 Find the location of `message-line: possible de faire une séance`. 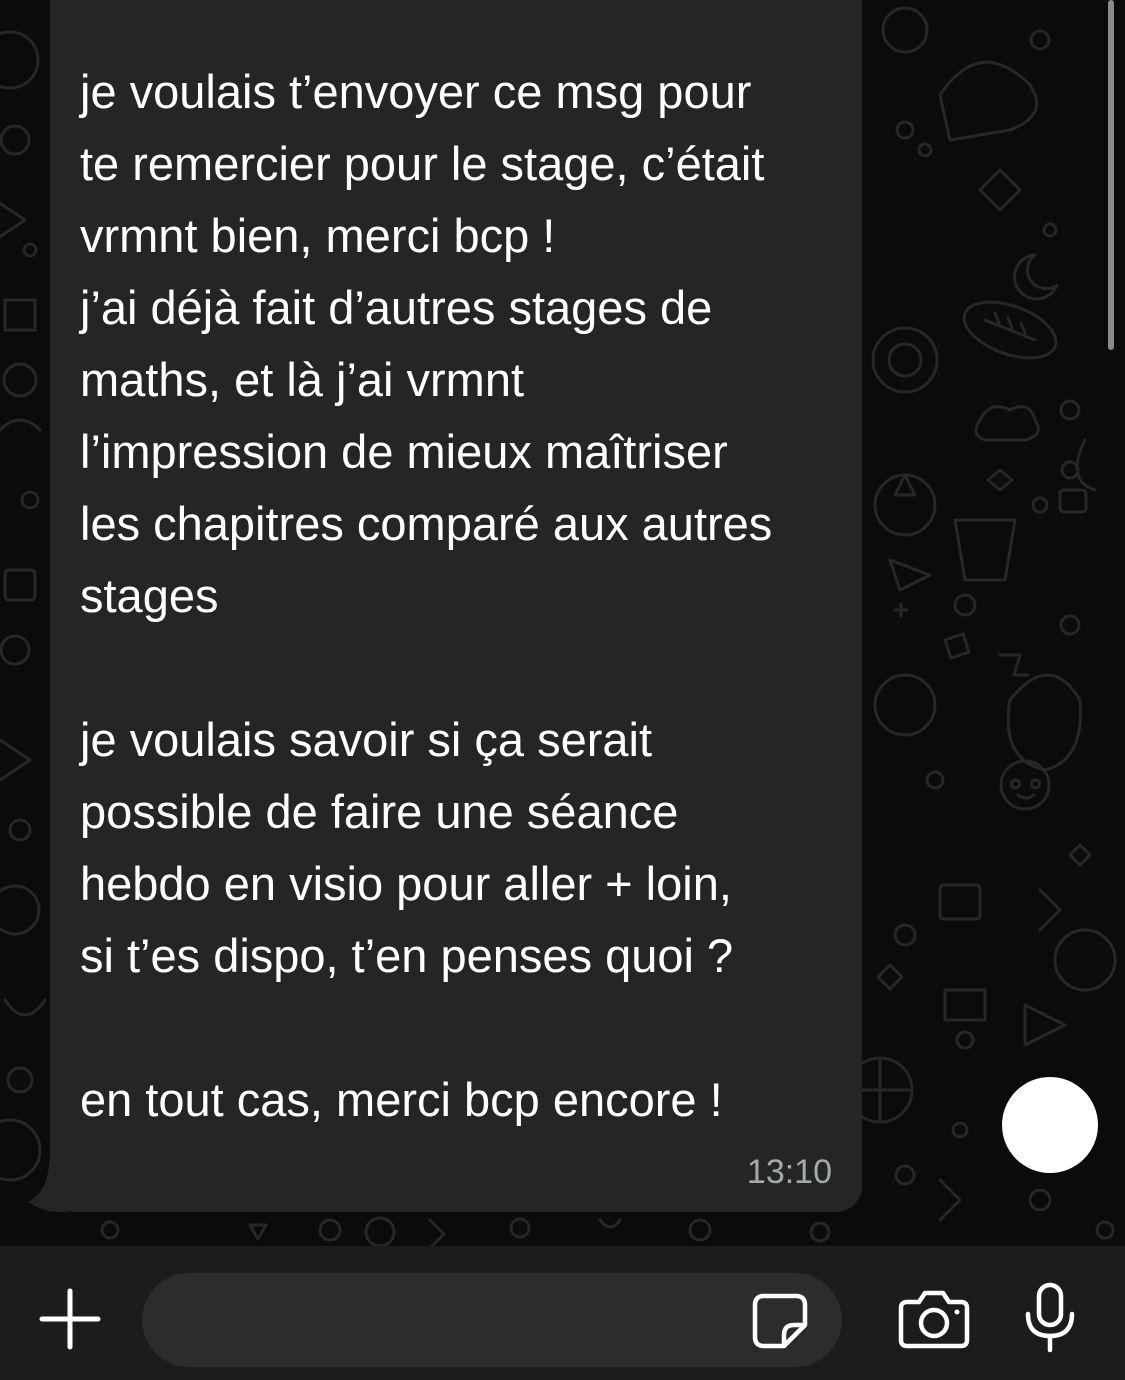

message-line: possible de faire une séance is located at coordinates (379, 811).